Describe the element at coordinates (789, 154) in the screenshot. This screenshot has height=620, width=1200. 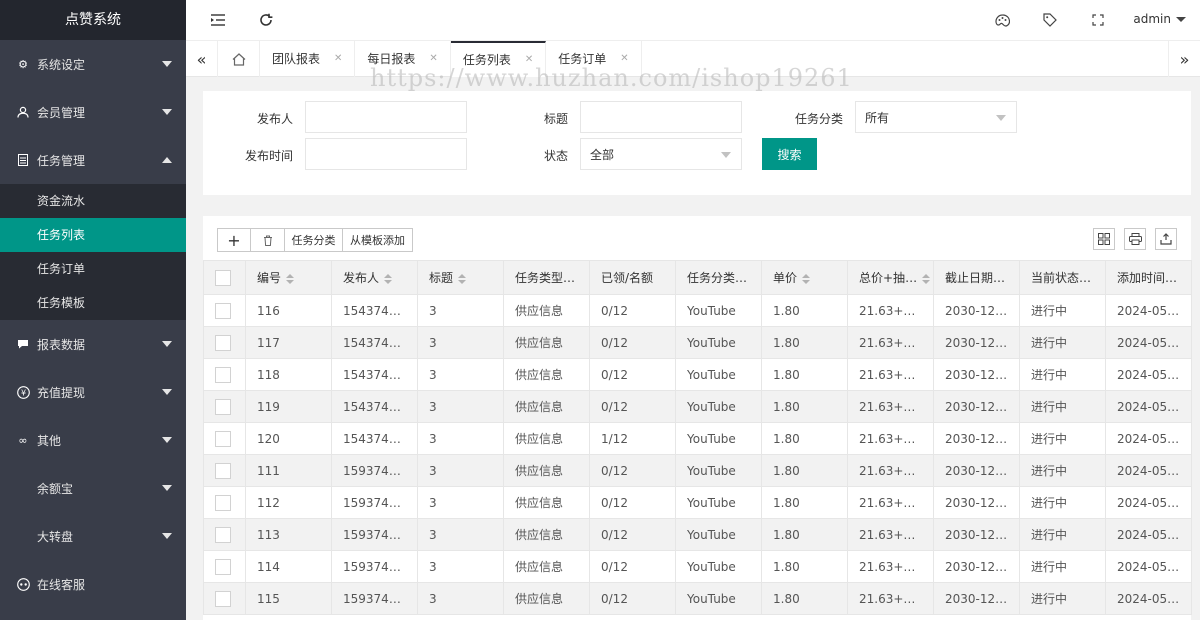
I see `search-button: 搜索` at that location.